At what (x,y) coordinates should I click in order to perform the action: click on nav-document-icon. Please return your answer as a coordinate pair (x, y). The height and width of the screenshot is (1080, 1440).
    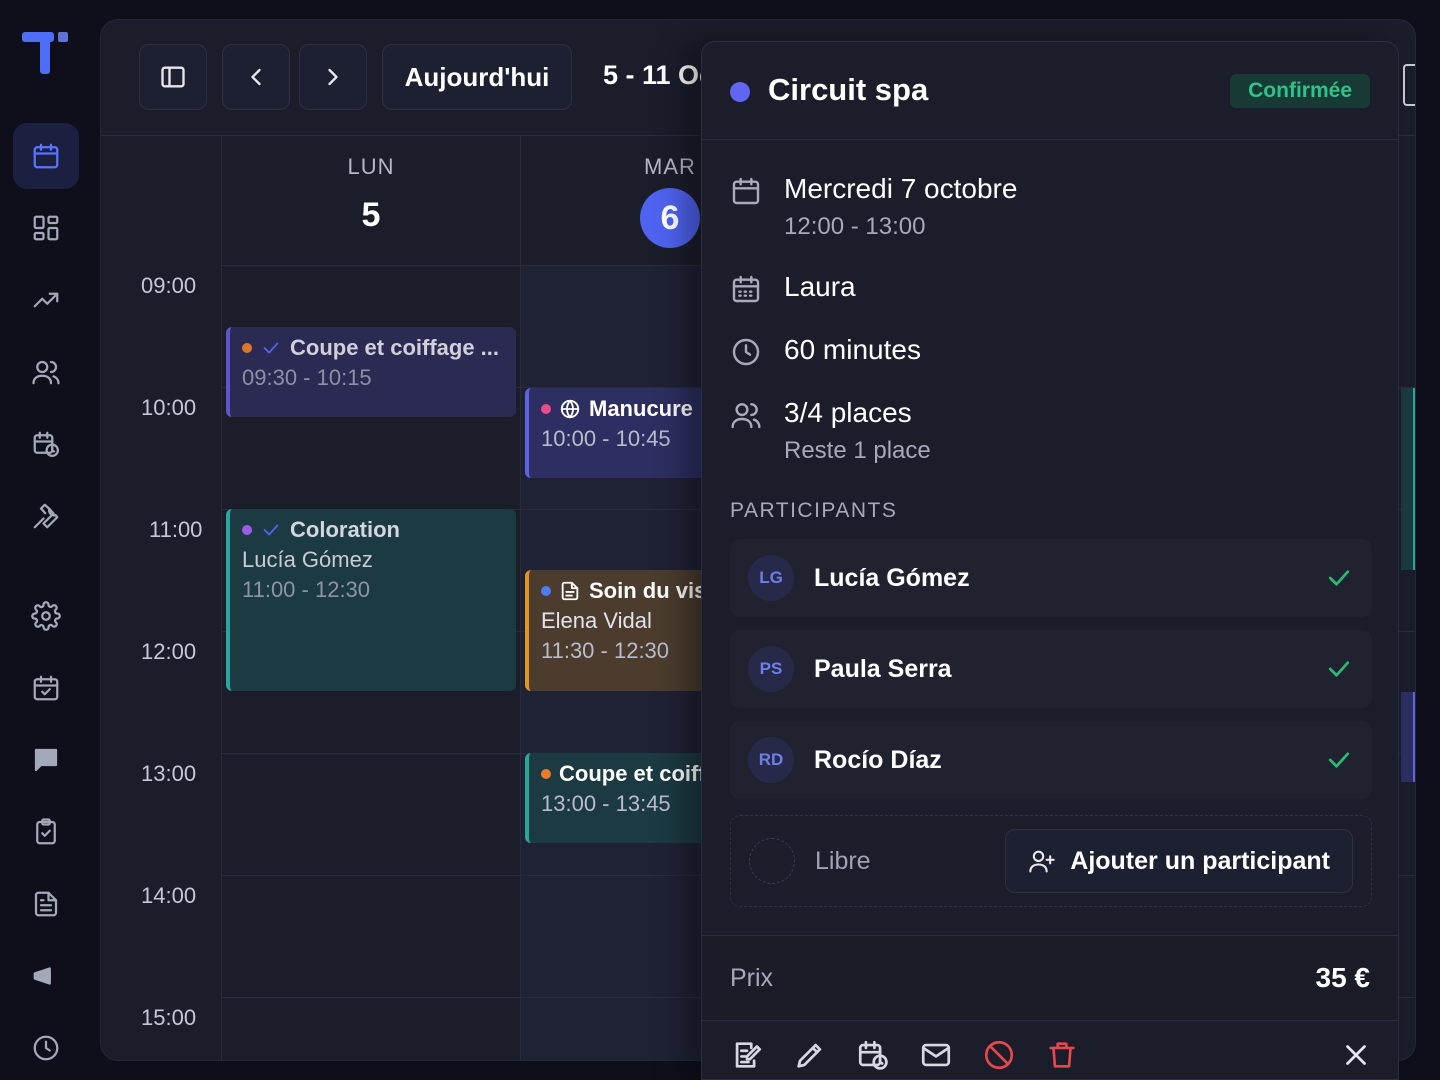
    Looking at the image, I should click on (46, 904).